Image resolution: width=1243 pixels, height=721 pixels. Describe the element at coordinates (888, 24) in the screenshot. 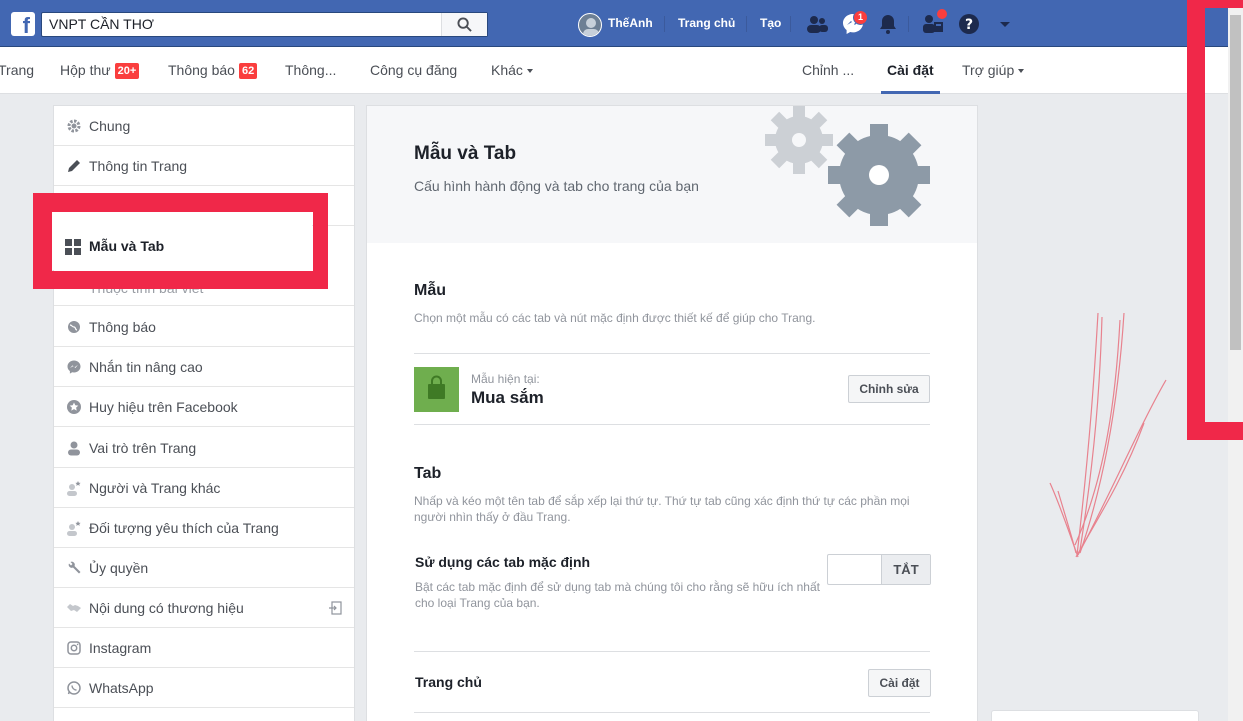

I see `notifications-bell-icon` at that location.